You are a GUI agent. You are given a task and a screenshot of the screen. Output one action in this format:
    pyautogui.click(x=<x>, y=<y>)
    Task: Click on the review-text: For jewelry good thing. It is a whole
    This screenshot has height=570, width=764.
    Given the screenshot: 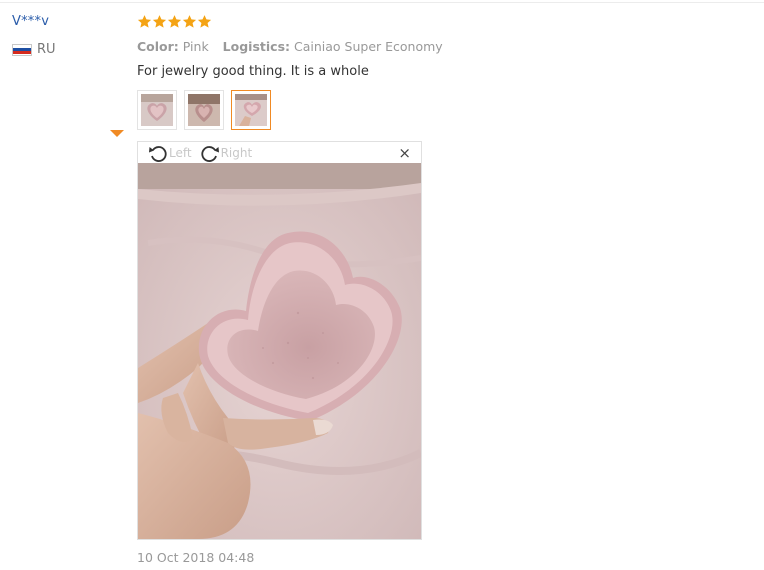 What is the action you would take?
    pyautogui.click(x=253, y=71)
    